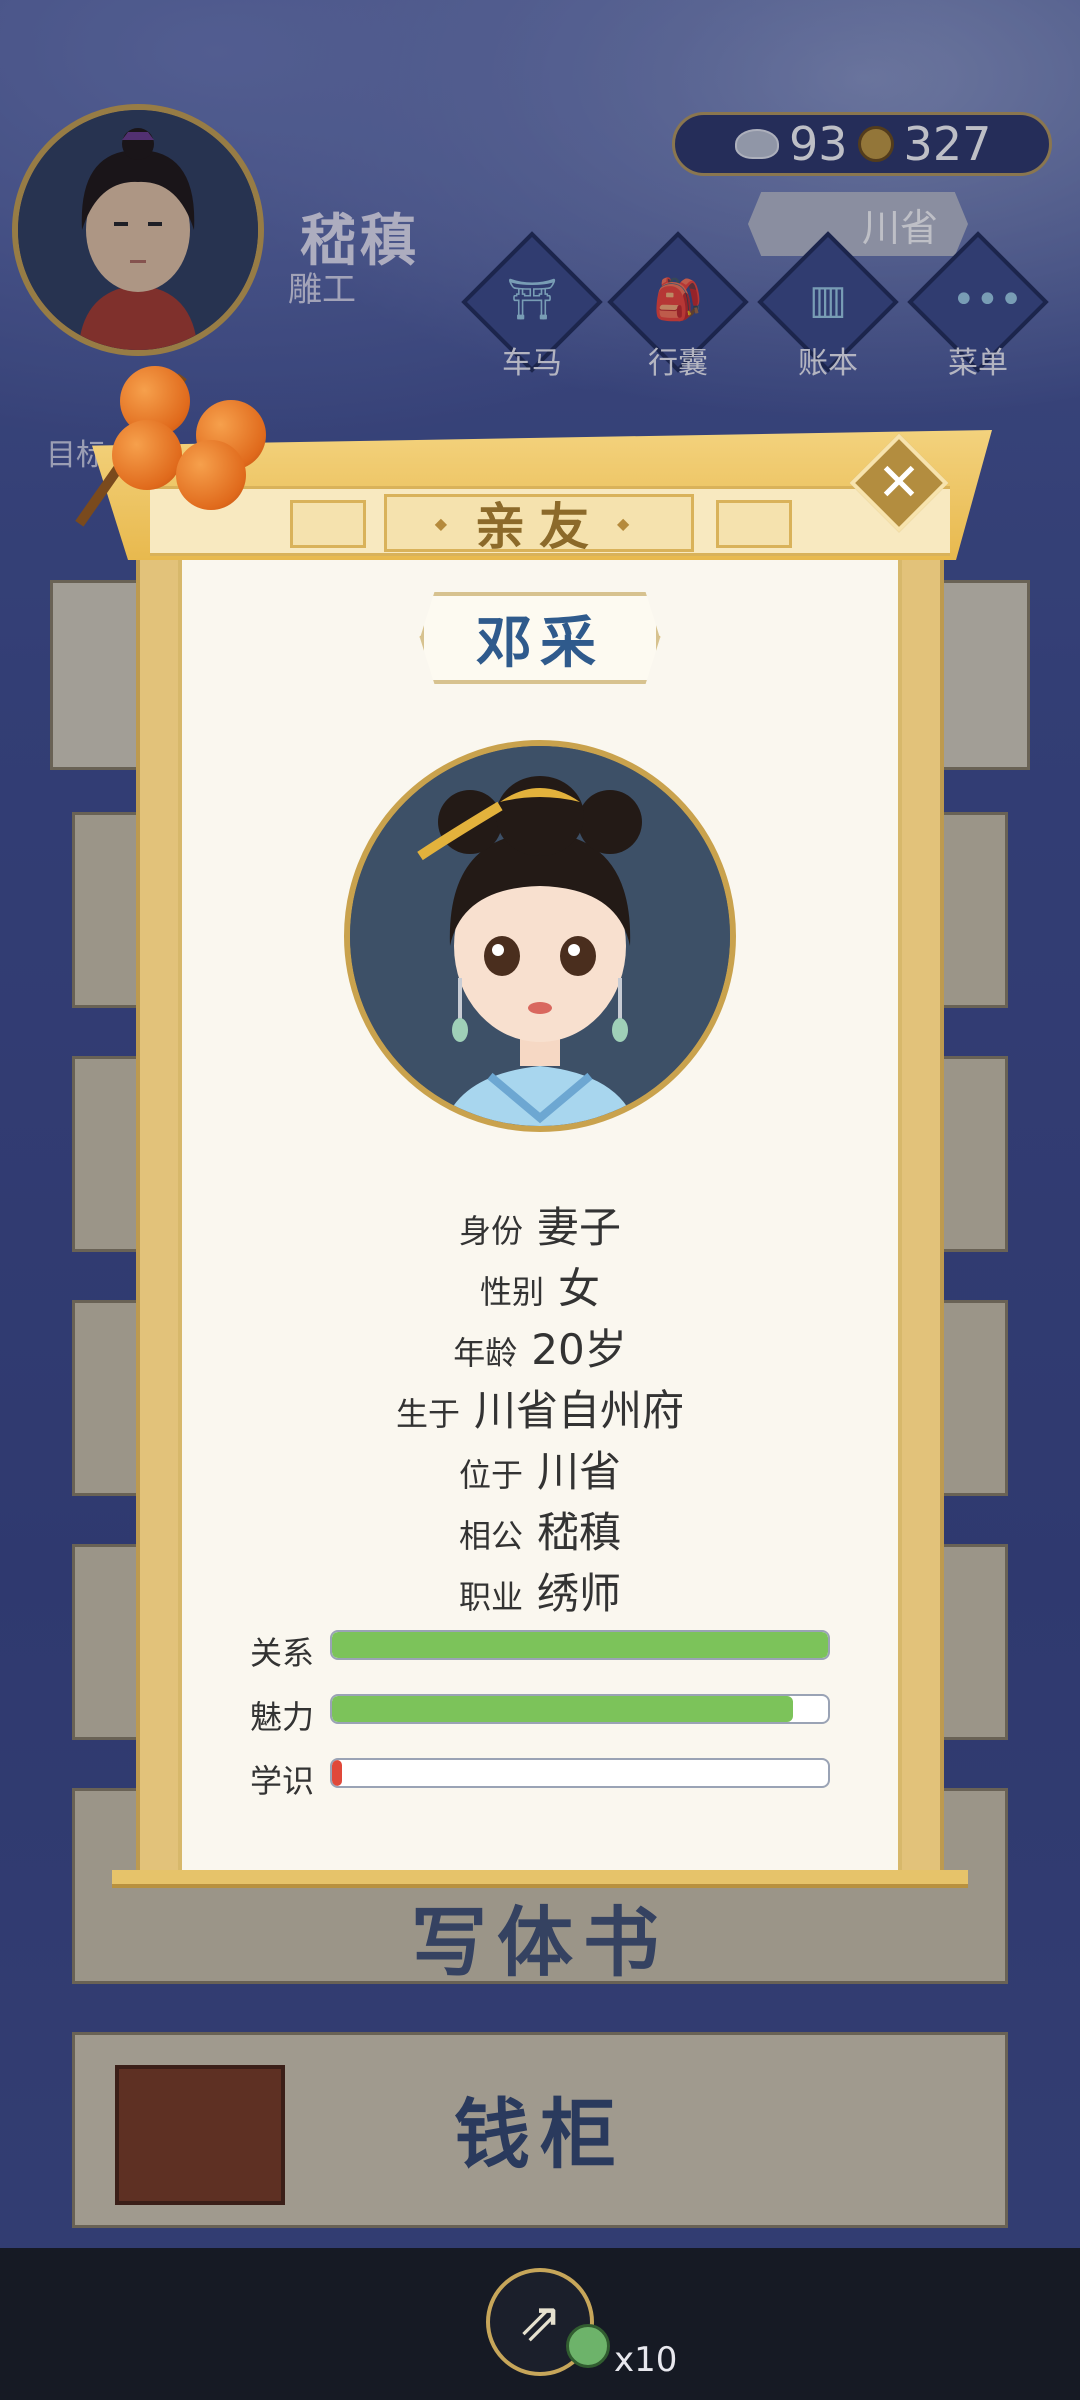  What do you see at coordinates (337, 1773) in the screenshot?
I see `knowledge-bar-fill` at bounding box center [337, 1773].